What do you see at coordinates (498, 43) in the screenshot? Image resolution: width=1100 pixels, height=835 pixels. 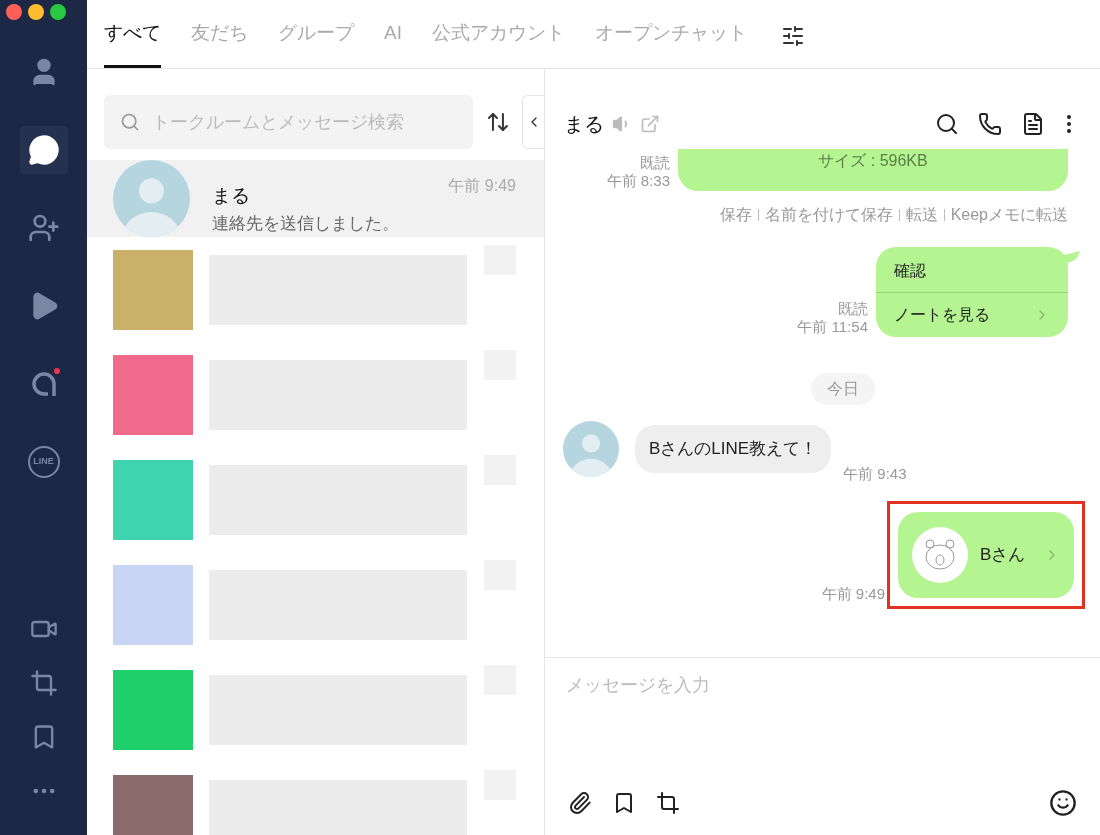 I see `filter-tab: 公式アカウント` at bounding box center [498, 43].